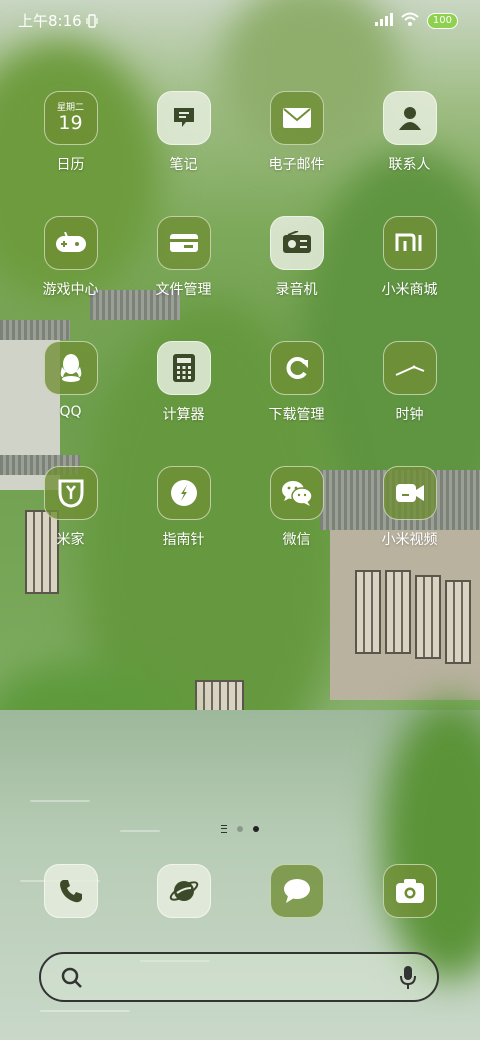 Image resolution: width=480 pixels, height=1040 pixels. I want to click on app-label: 微信, so click(296, 540).